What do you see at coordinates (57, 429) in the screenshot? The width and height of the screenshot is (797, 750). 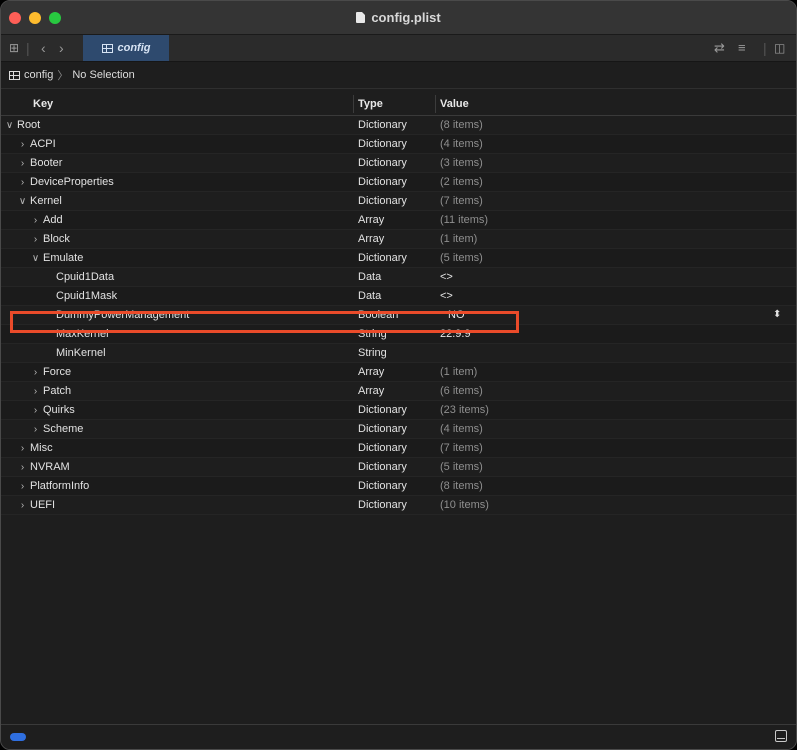 I see `row-key: › Scheme` at bounding box center [57, 429].